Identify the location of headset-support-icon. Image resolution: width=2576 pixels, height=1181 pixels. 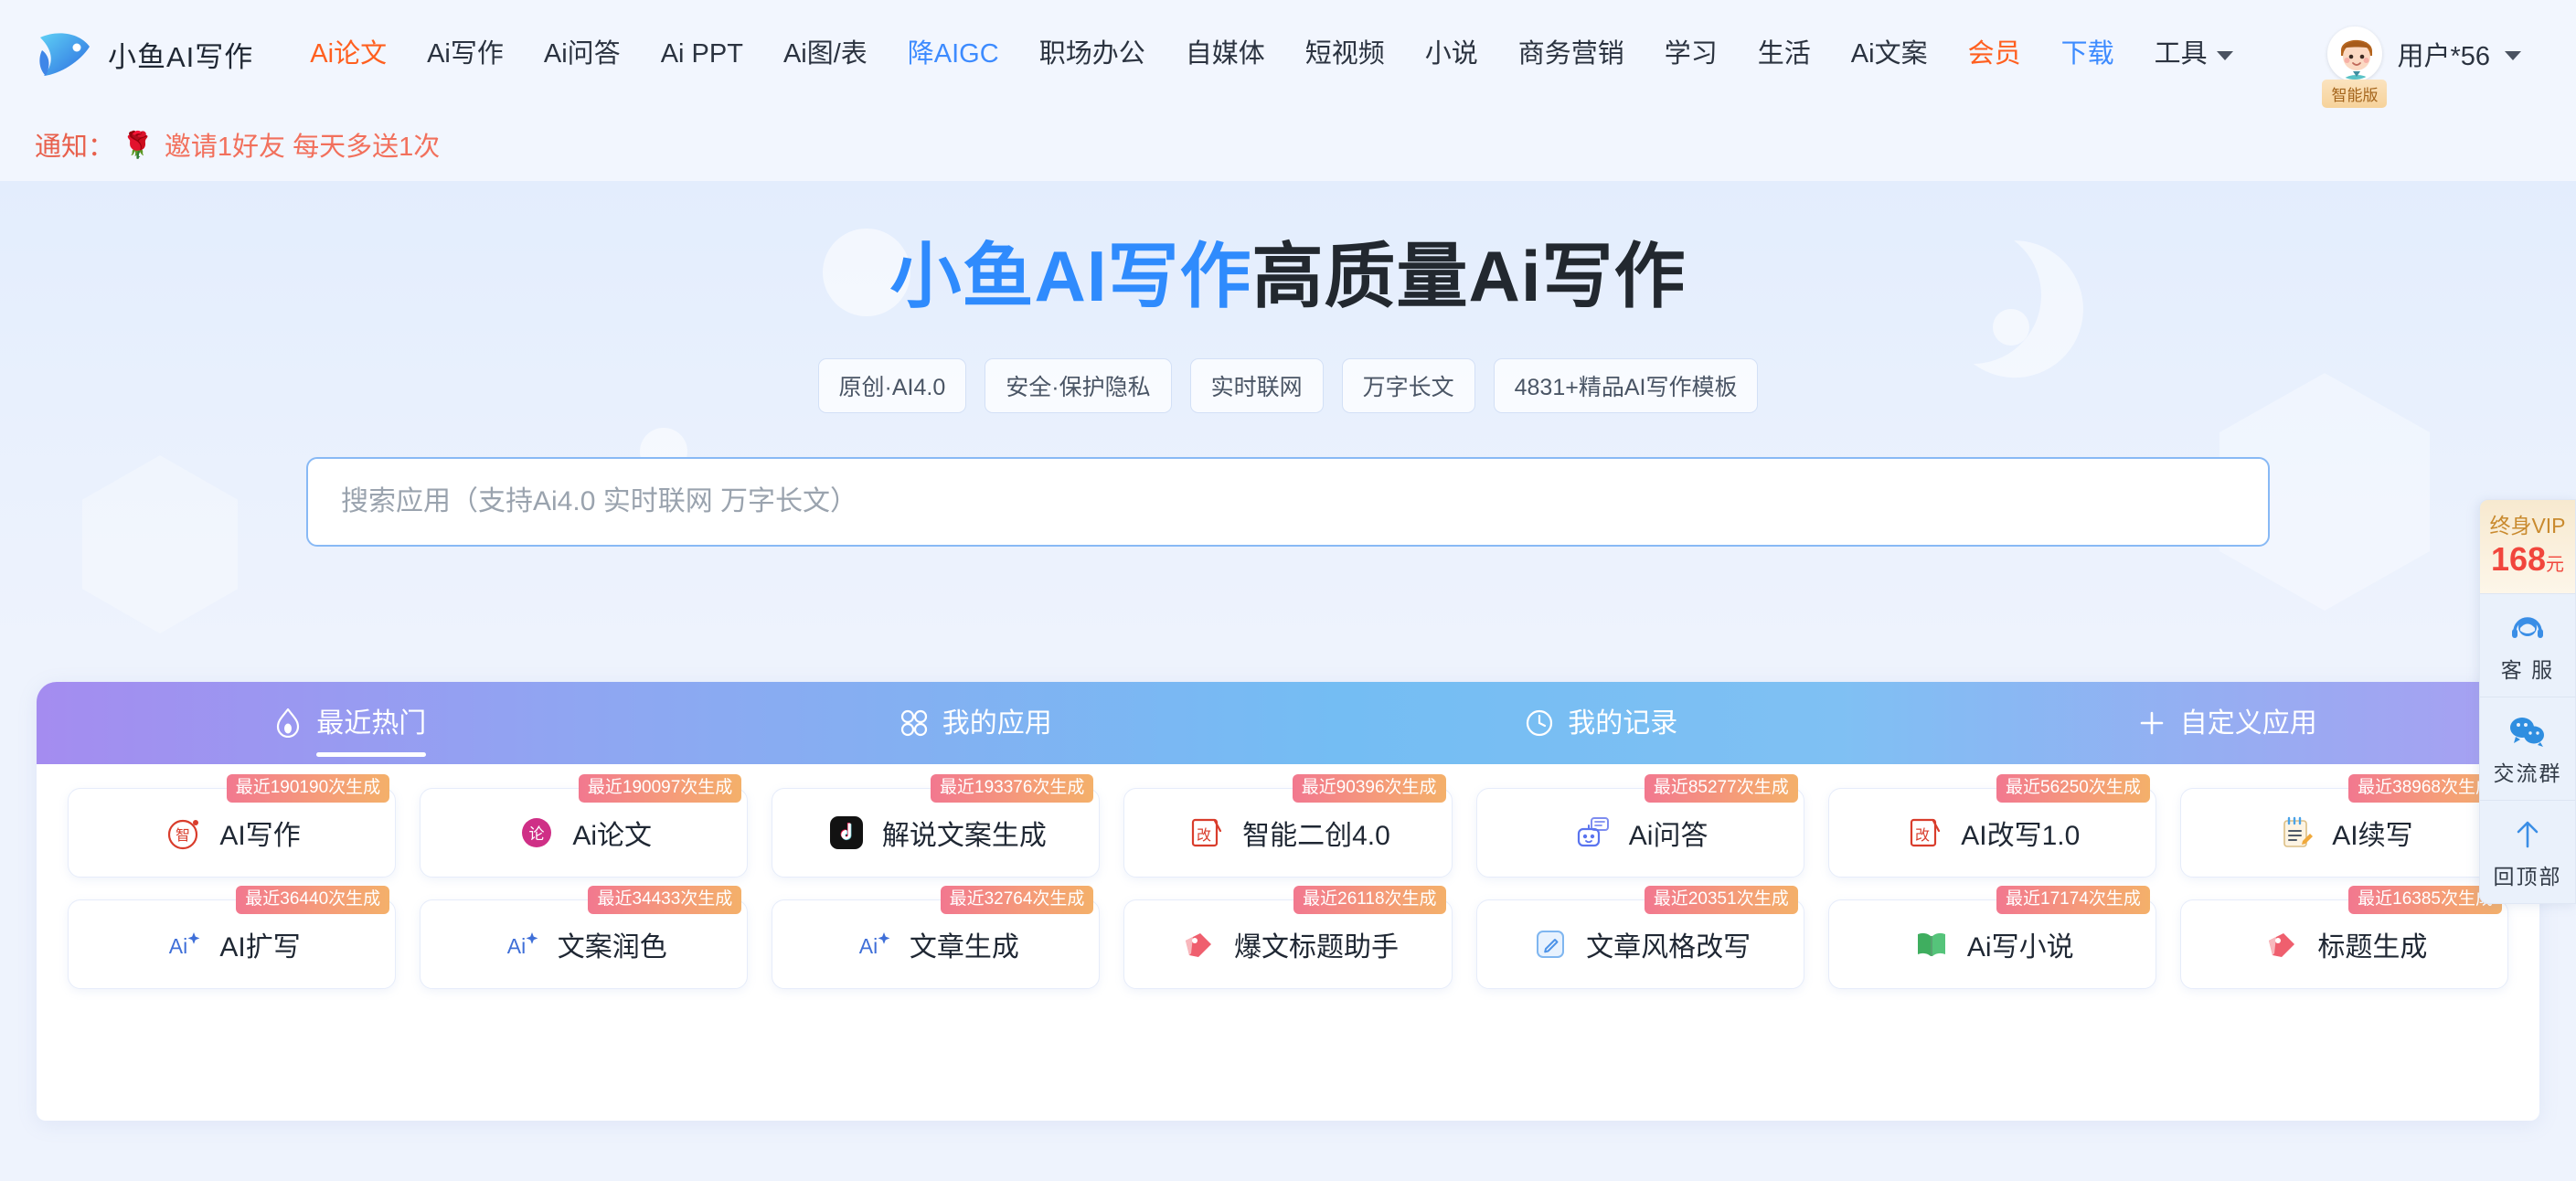
(2527, 628).